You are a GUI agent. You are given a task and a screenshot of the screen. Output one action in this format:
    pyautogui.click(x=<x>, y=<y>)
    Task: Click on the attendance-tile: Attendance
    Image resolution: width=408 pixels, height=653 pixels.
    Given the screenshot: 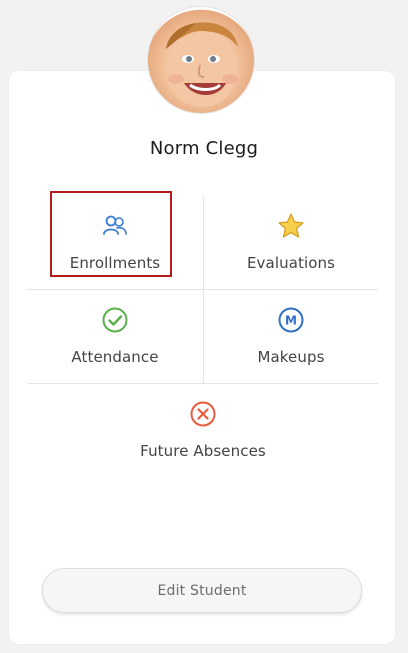 What is the action you would take?
    pyautogui.click(x=115, y=337)
    